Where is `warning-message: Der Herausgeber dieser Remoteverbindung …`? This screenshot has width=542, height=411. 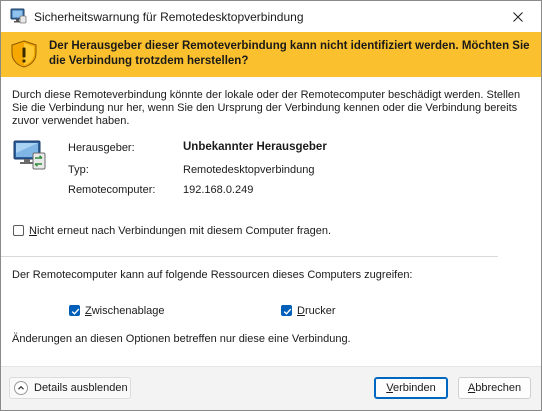
warning-message: Der Herausgeber dieser Remoteverbindung … is located at coordinates (289, 53).